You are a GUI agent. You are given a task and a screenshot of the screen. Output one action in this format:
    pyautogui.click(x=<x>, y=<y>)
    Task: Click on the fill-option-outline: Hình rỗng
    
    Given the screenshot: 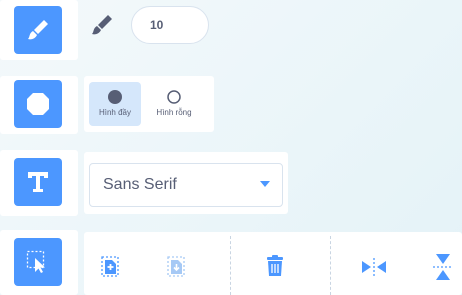 What is the action you would take?
    pyautogui.click(x=174, y=104)
    